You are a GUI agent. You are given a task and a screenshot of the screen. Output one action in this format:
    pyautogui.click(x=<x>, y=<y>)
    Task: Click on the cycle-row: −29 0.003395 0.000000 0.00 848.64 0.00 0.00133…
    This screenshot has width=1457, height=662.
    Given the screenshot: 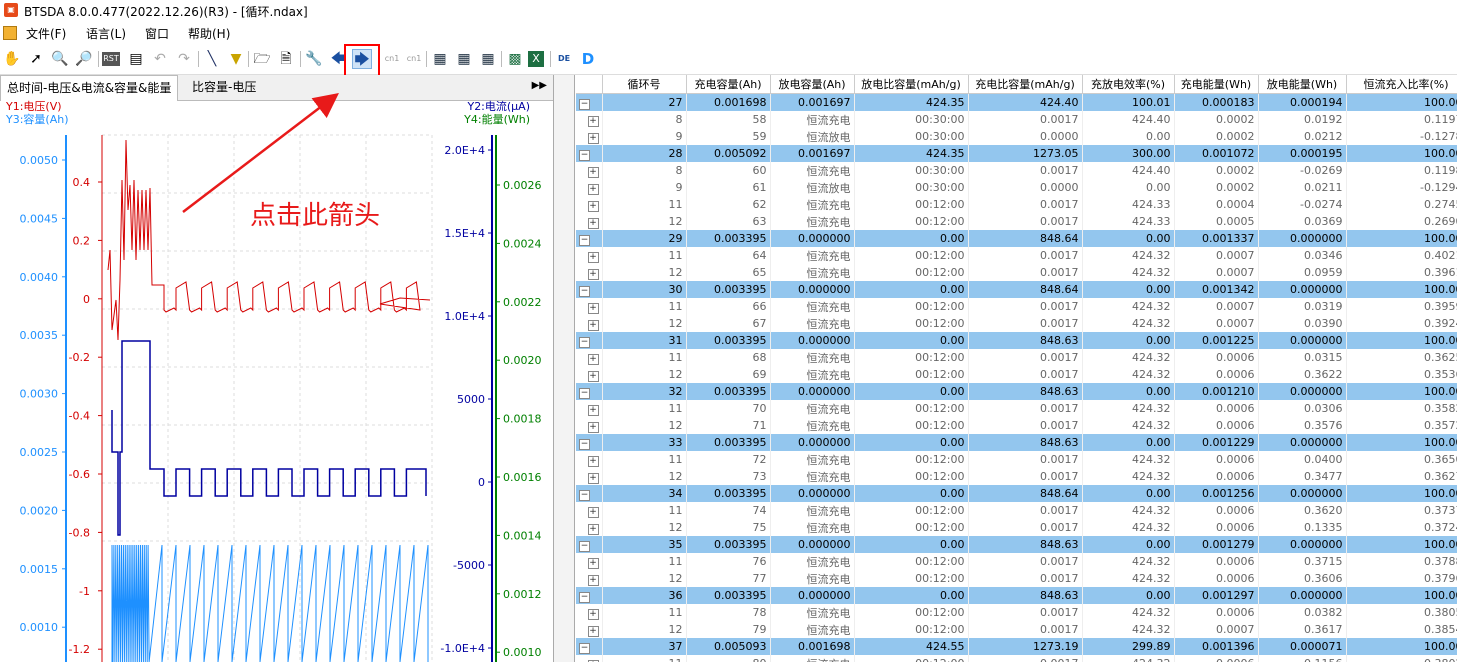 What is the action you would take?
    pyautogui.click(x=1016, y=238)
    